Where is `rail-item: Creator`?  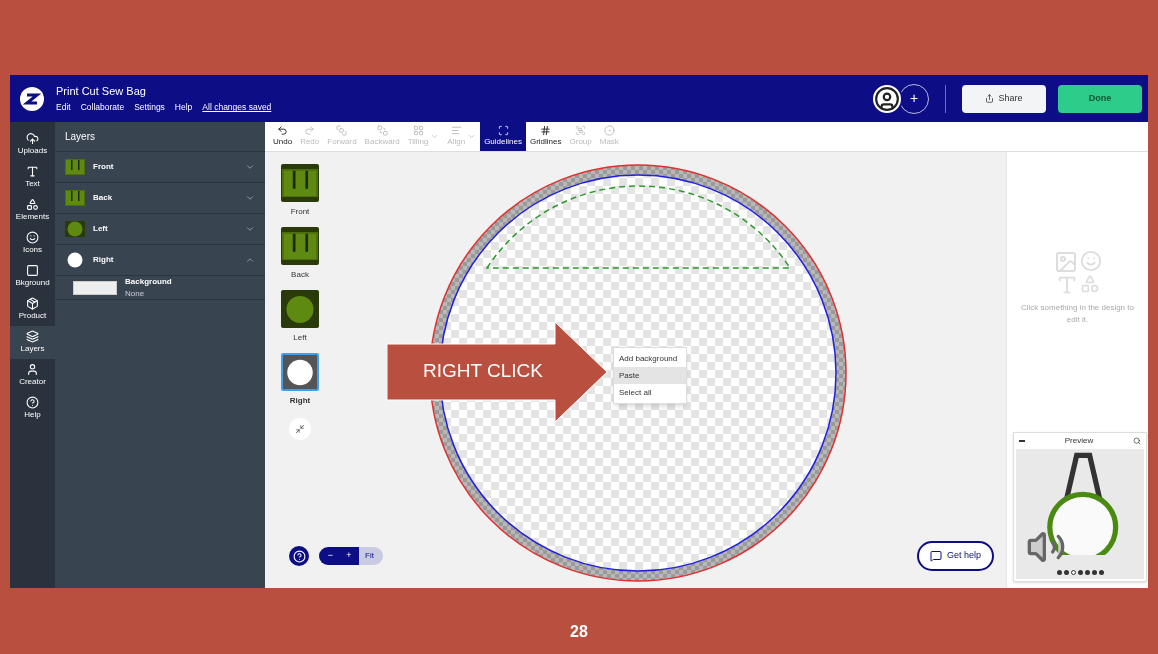
rail-item: Creator is located at coordinates (32, 375).